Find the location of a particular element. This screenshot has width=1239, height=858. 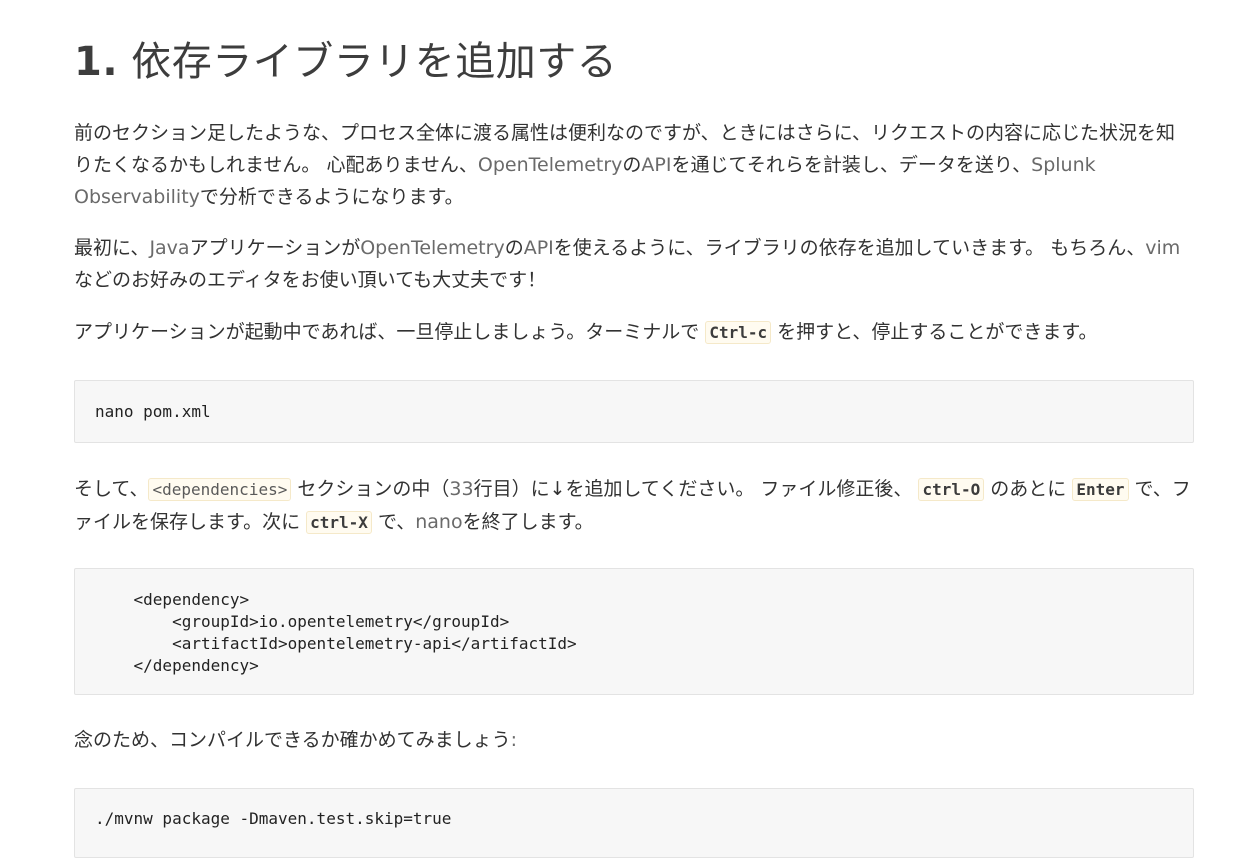

inline-code-dependencies: <dependencies> is located at coordinates (220, 489).